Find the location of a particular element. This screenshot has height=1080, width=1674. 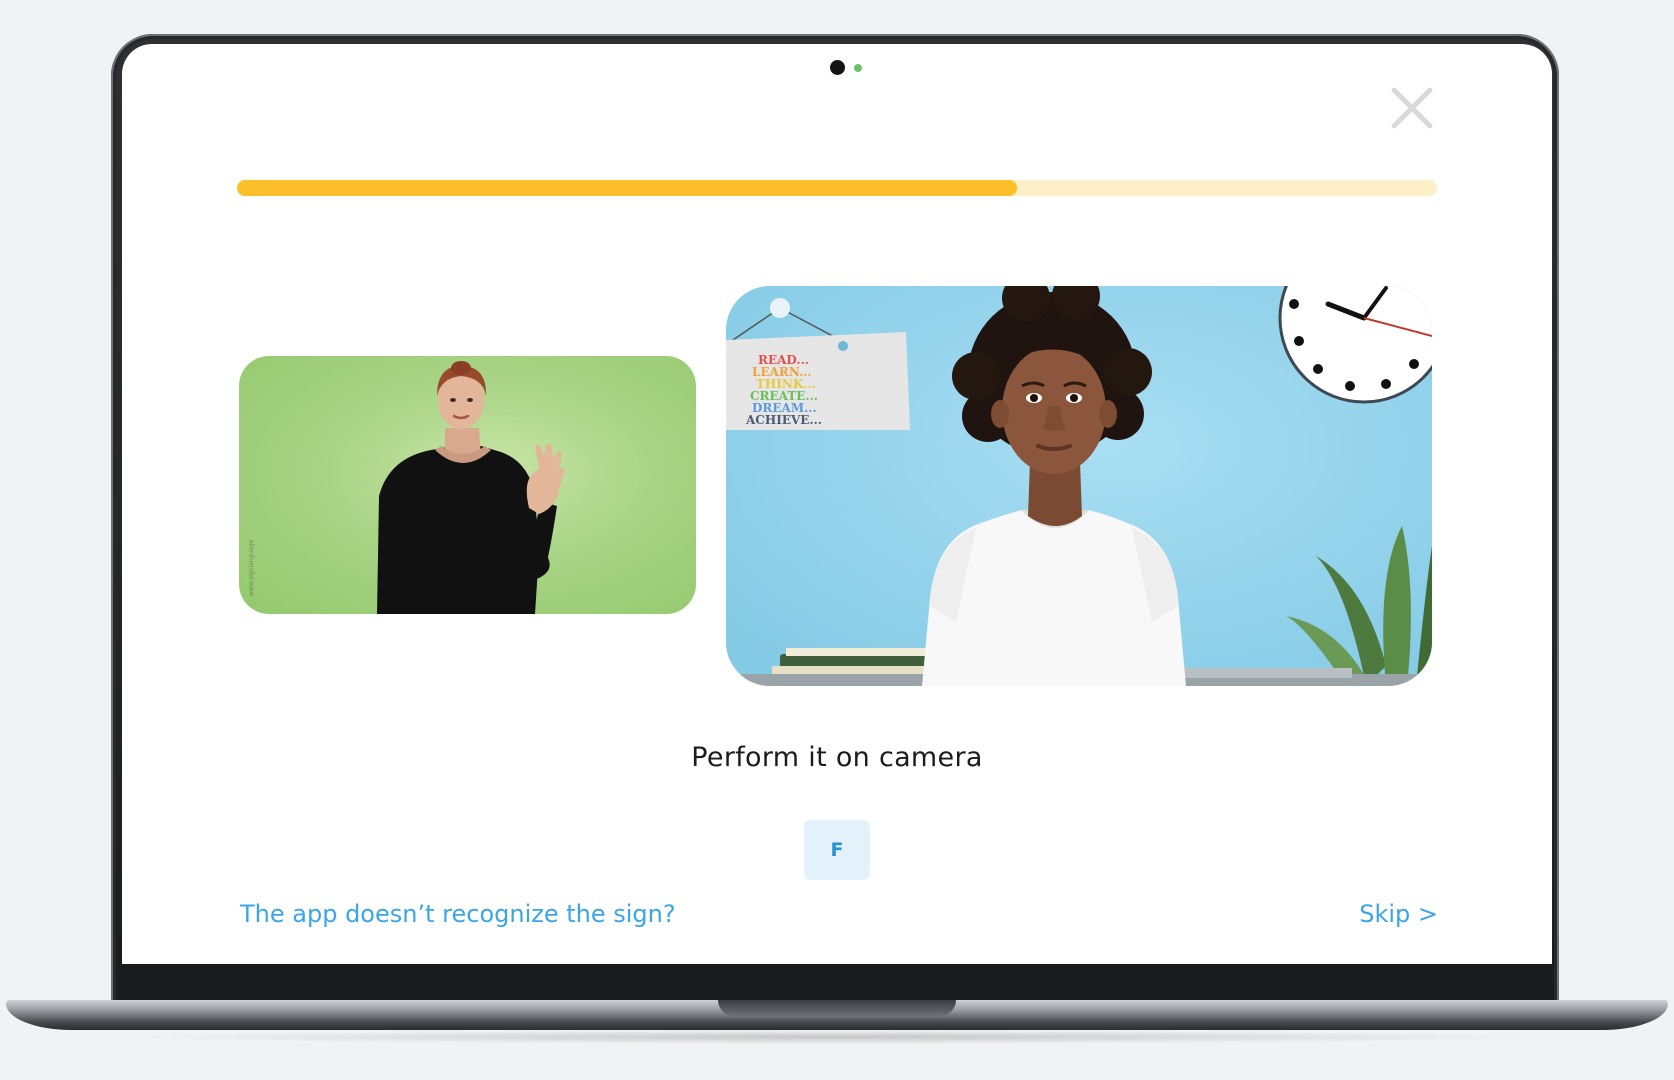

books-decoration is located at coordinates (852, 662).